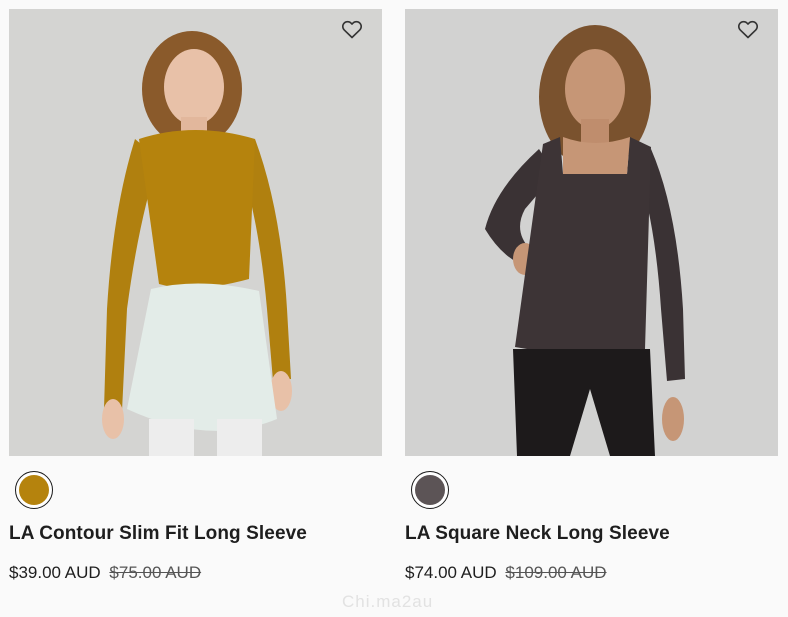 Image resolution: width=788 pixels, height=617 pixels. What do you see at coordinates (556, 572) in the screenshot?
I see `original-price: $109.00 AUD` at bounding box center [556, 572].